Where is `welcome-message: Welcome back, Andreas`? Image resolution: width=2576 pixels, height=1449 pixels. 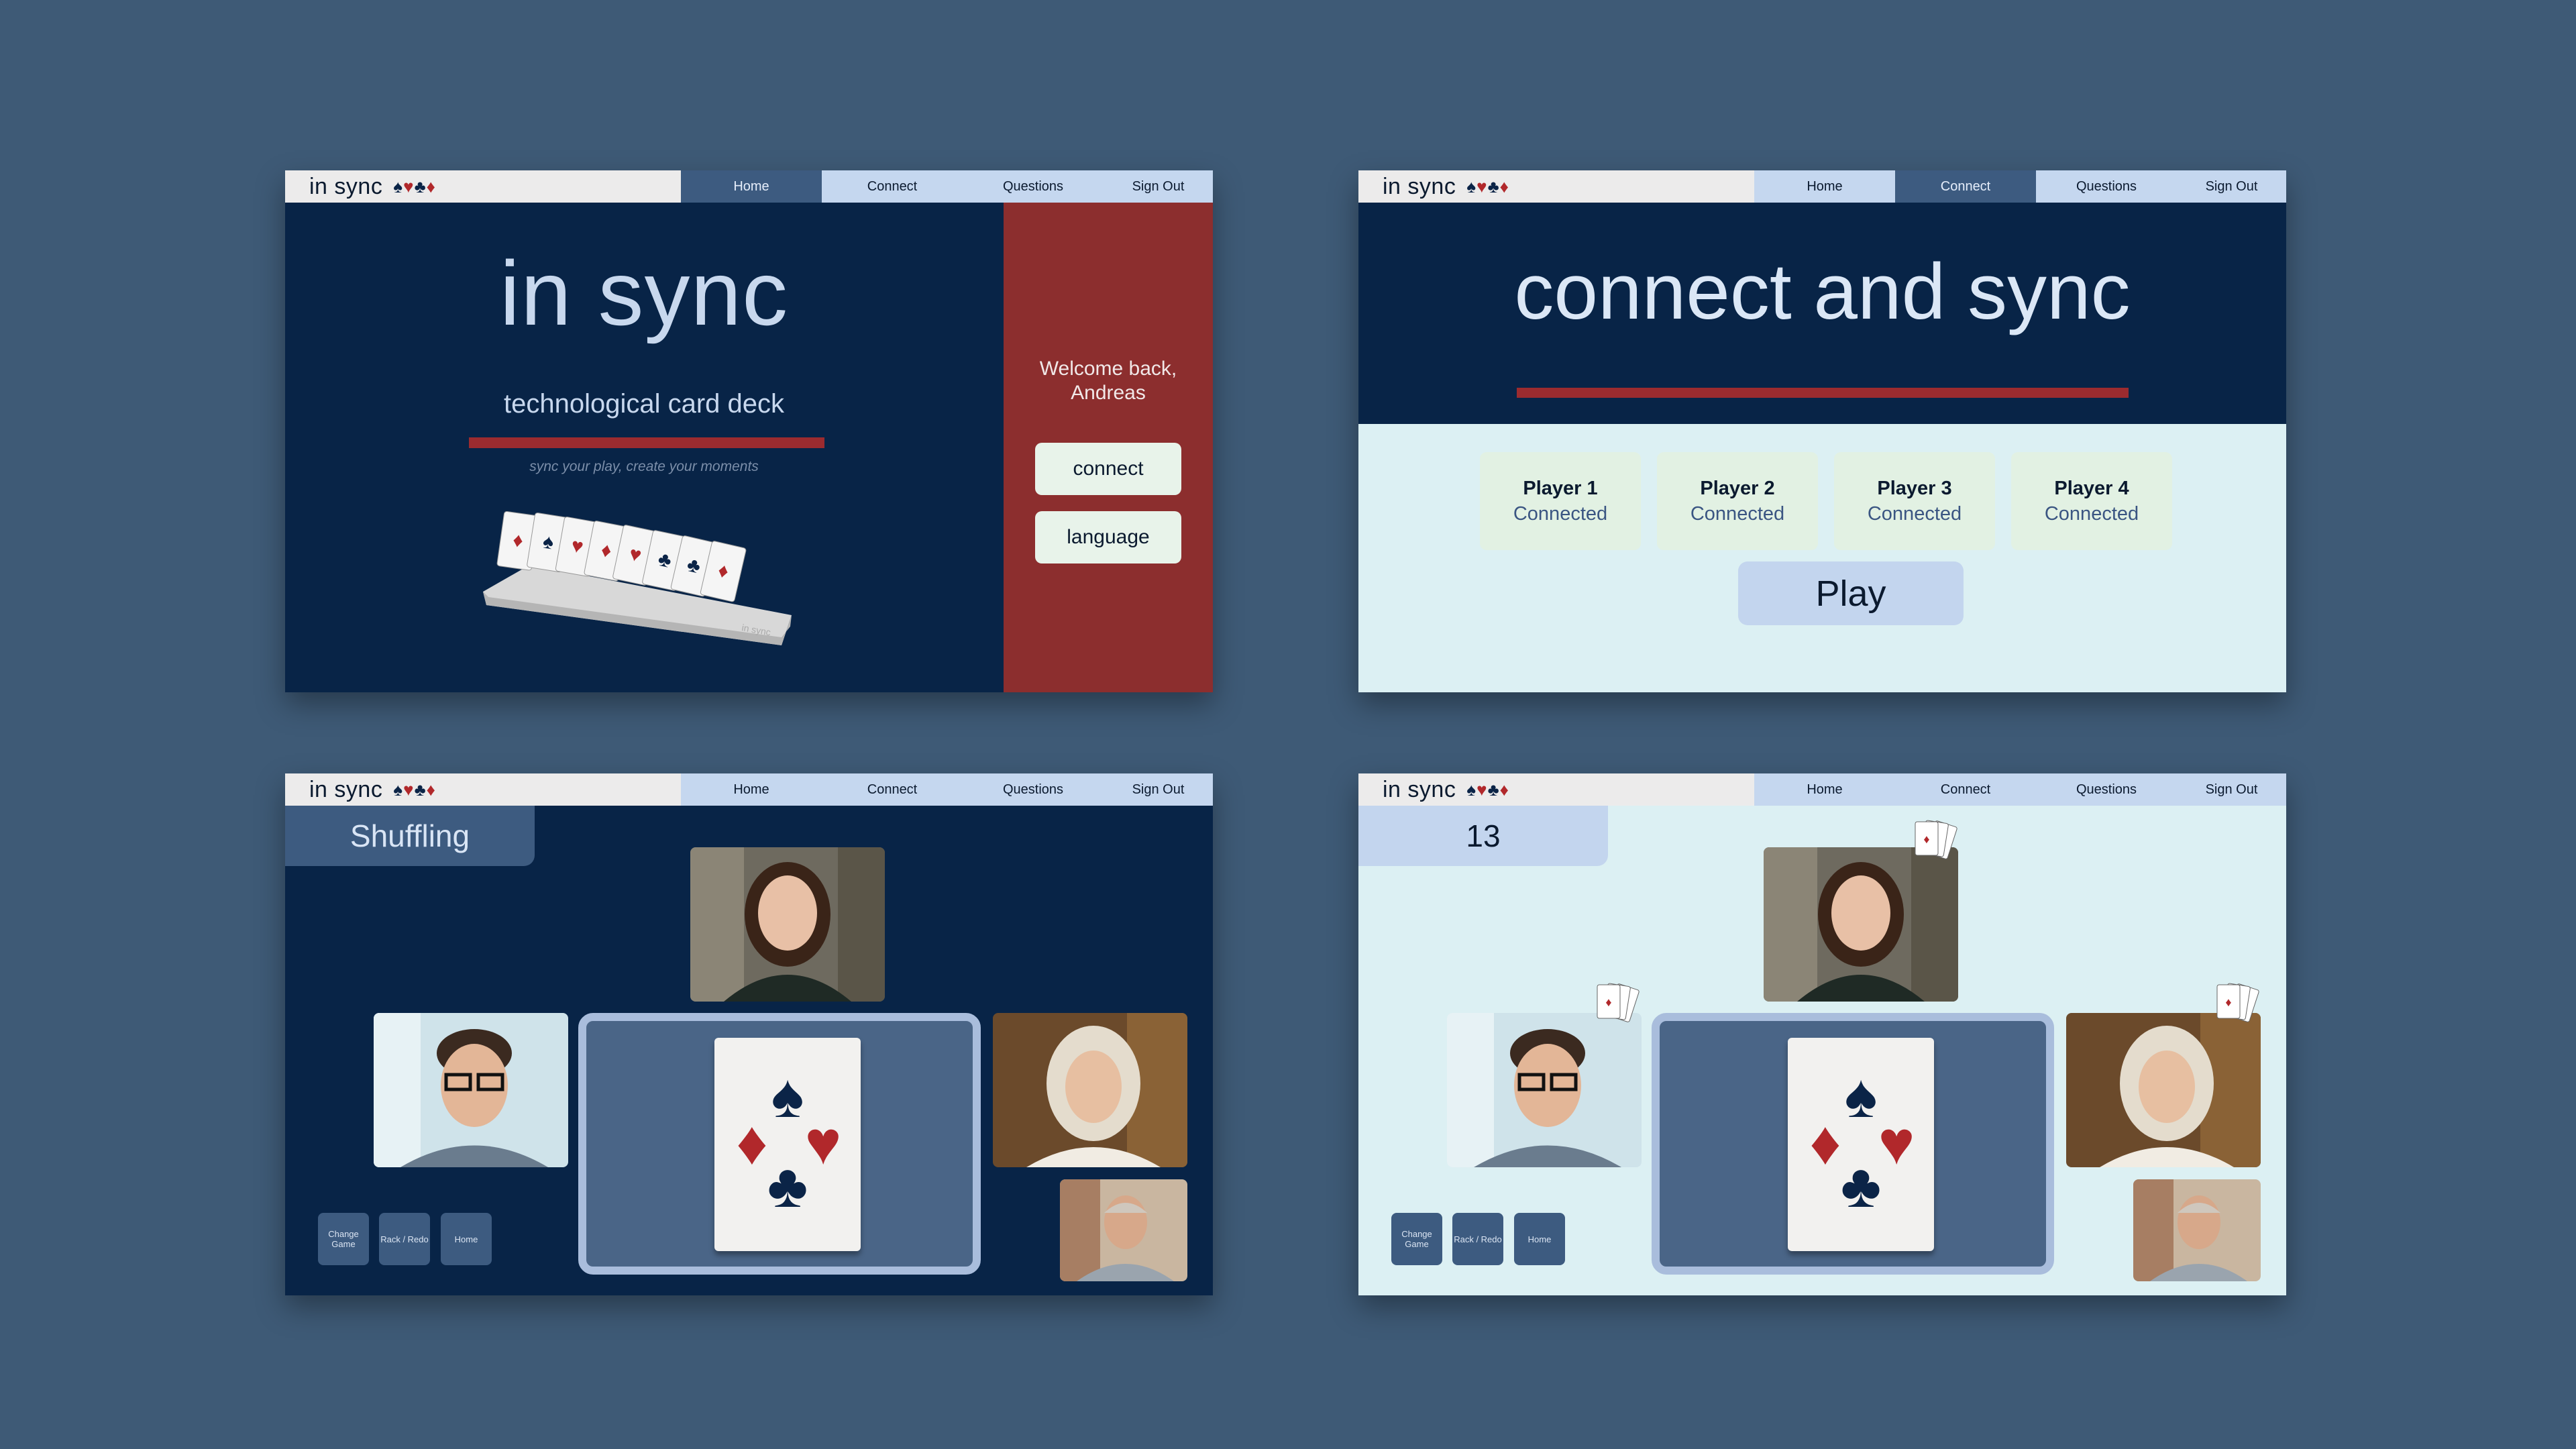 welcome-message: Welcome back, Andreas is located at coordinates (1108, 381).